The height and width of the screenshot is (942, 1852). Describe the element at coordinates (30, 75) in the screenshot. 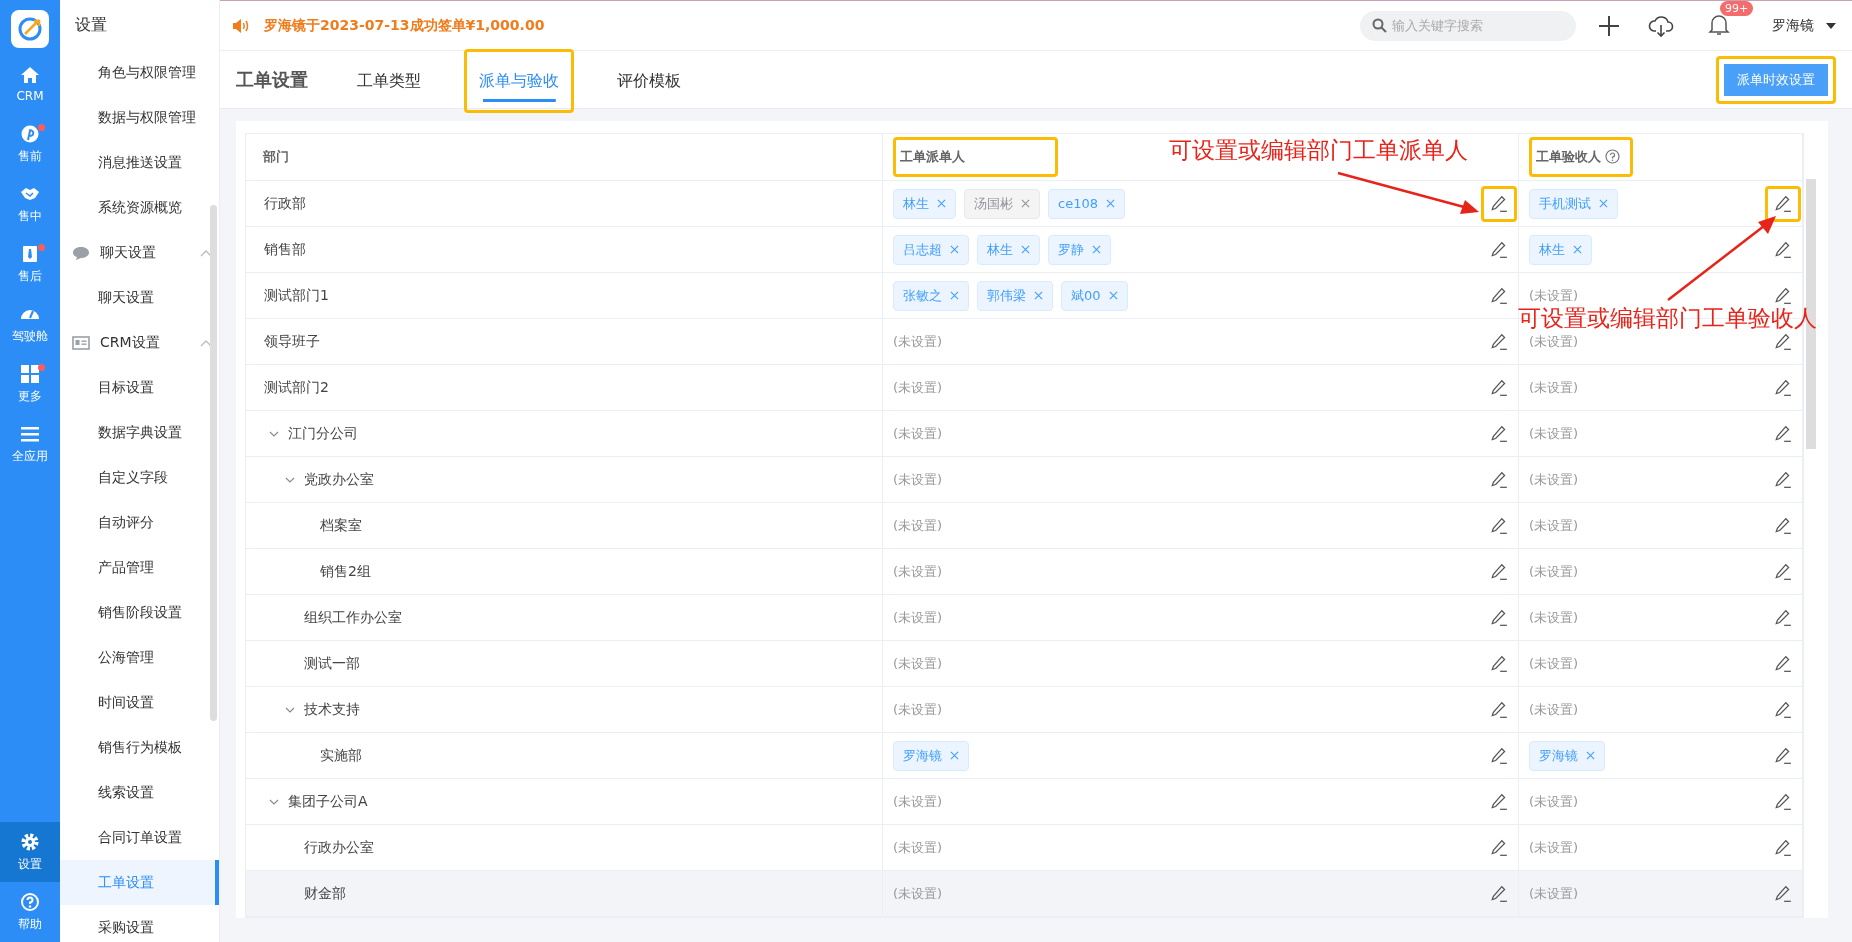

I see `home-icon` at that location.